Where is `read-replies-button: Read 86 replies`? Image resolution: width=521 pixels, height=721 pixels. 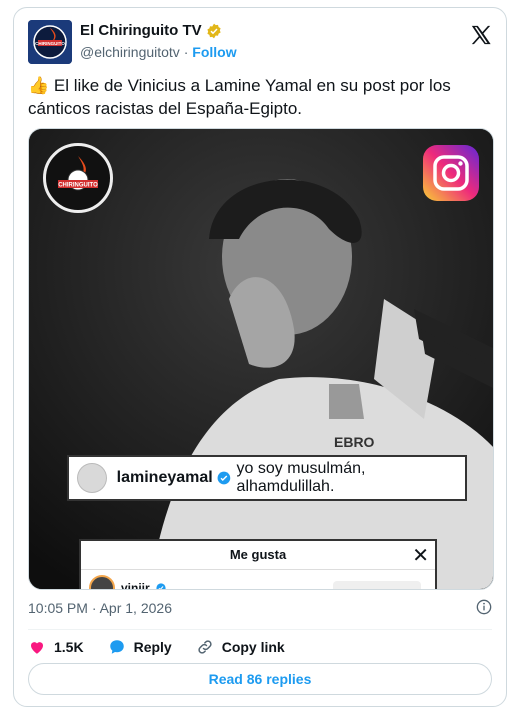
read-replies-button: Read 86 replies is located at coordinates (260, 679).